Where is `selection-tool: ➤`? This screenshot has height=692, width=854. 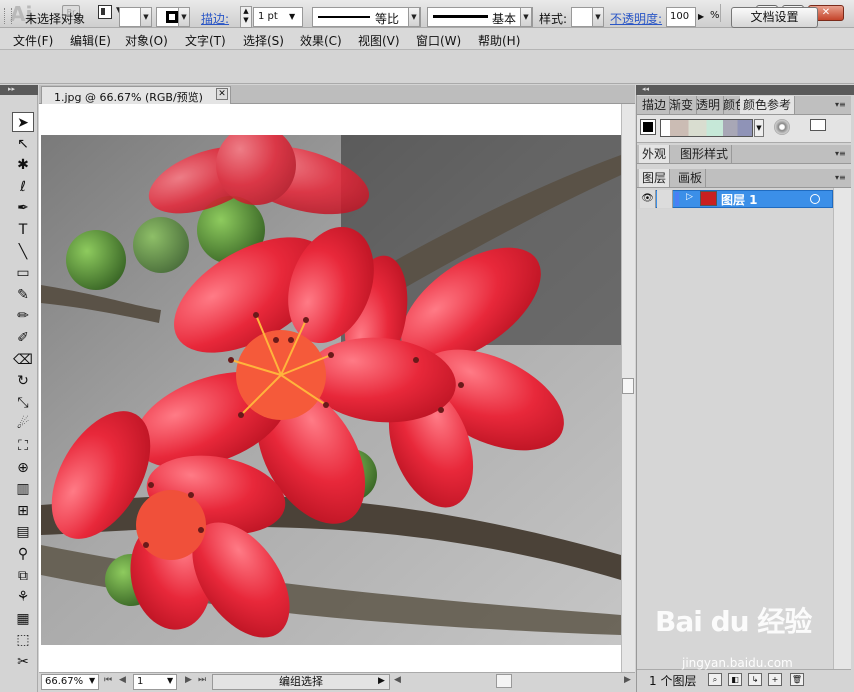
selection-tool: ➤ is located at coordinates (23, 122).